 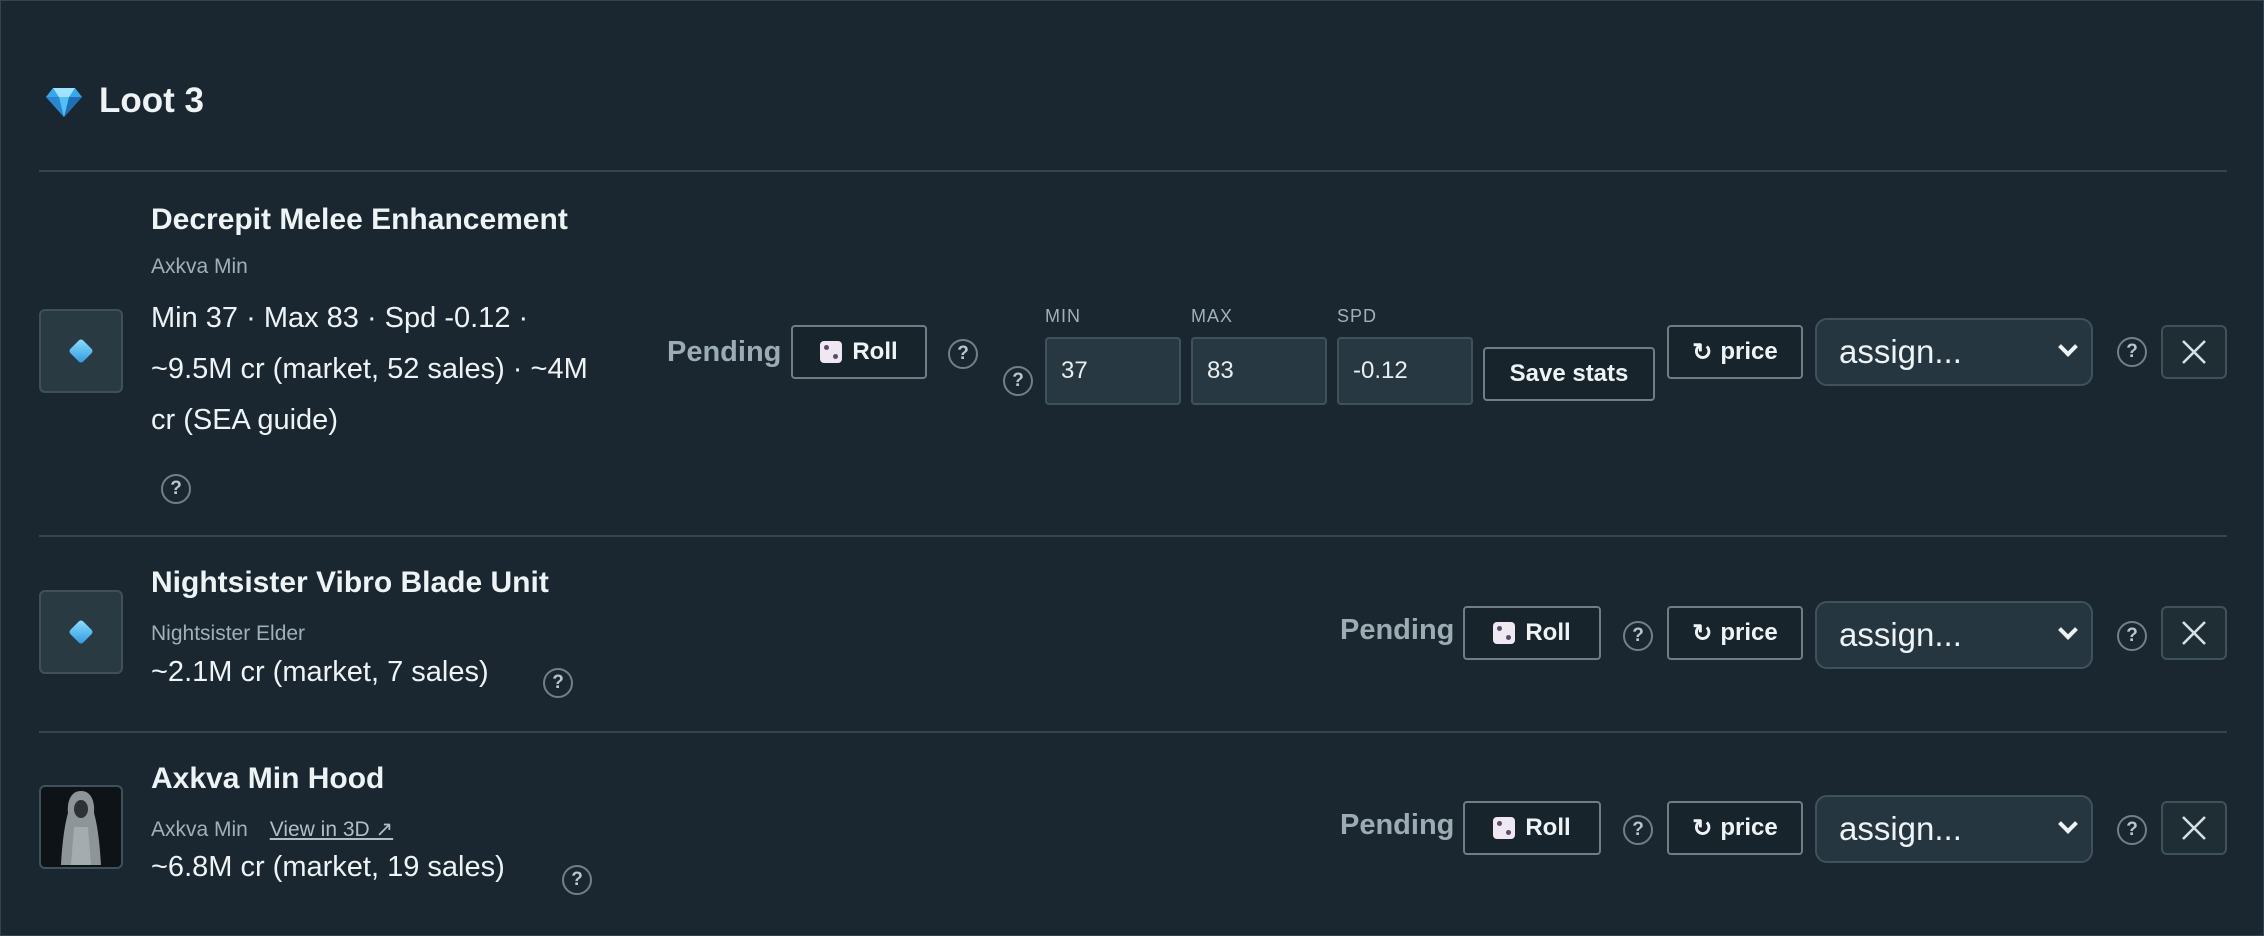 What do you see at coordinates (1357, 316) in the screenshot?
I see `stat-spd-label: SPD` at bounding box center [1357, 316].